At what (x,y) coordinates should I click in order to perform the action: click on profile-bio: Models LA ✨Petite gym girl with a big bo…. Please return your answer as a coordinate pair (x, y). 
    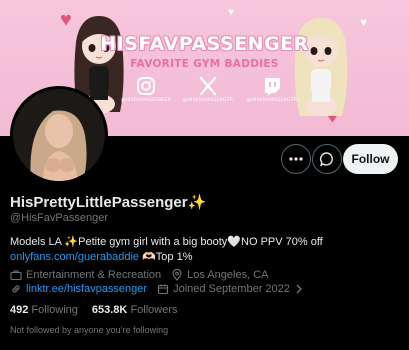
    Looking at the image, I should click on (205, 250).